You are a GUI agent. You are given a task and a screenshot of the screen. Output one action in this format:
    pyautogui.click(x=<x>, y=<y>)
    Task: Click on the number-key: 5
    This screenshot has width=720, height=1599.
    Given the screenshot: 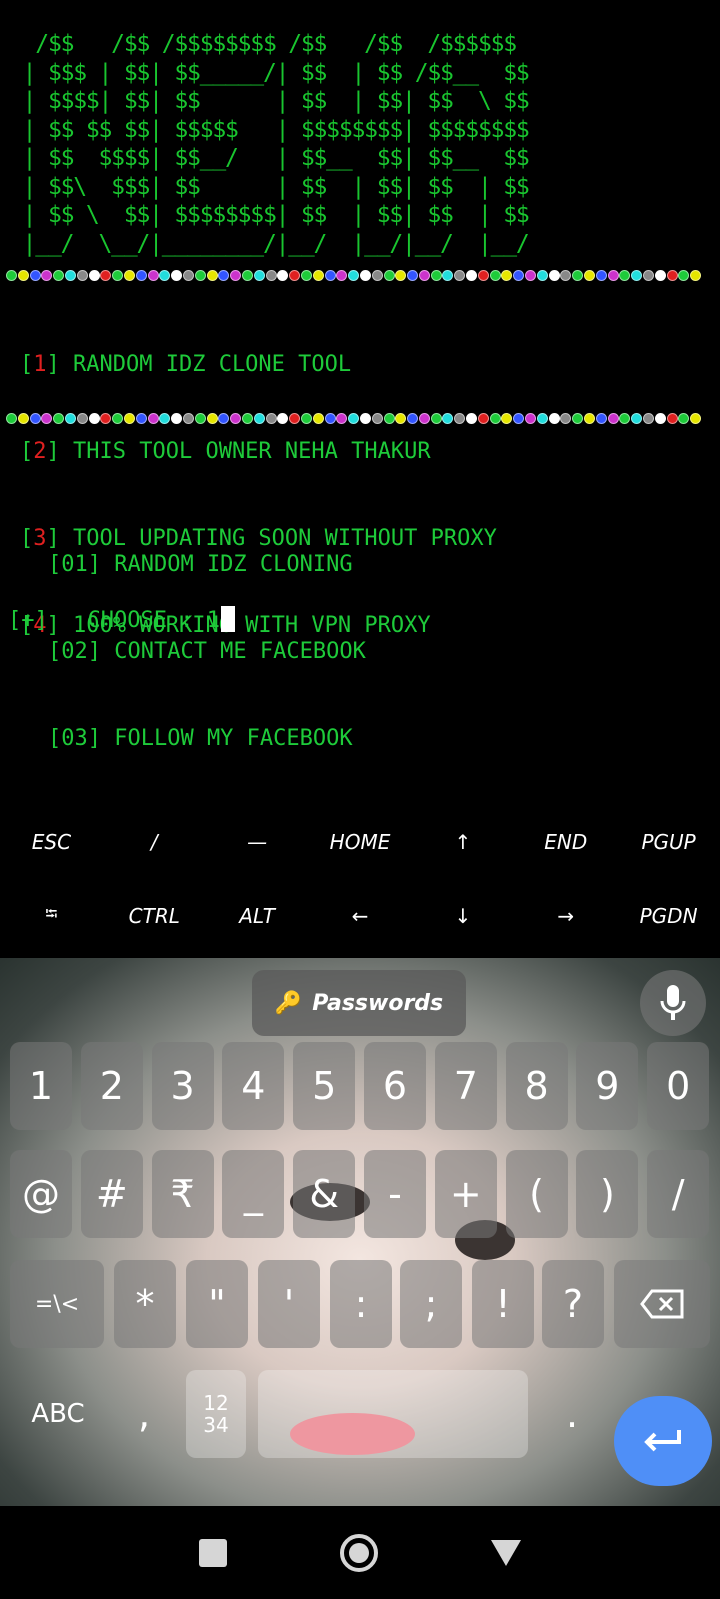 What is the action you would take?
    pyautogui.click(x=324, y=1086)
    